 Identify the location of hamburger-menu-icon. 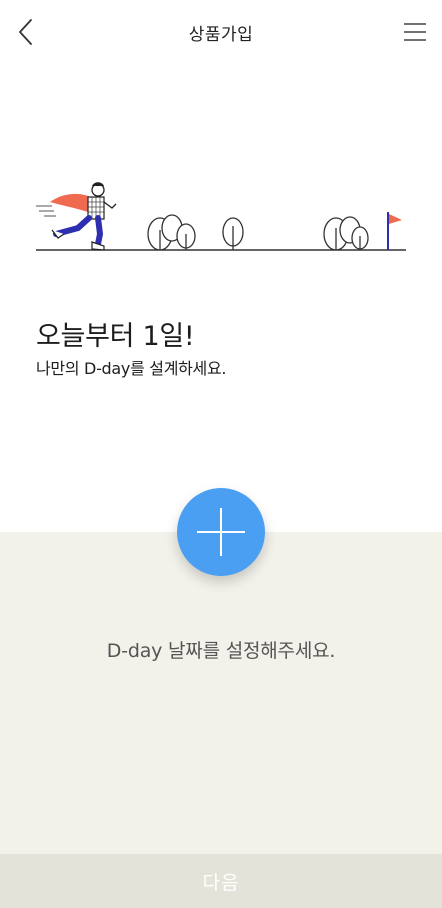
(415, 32).